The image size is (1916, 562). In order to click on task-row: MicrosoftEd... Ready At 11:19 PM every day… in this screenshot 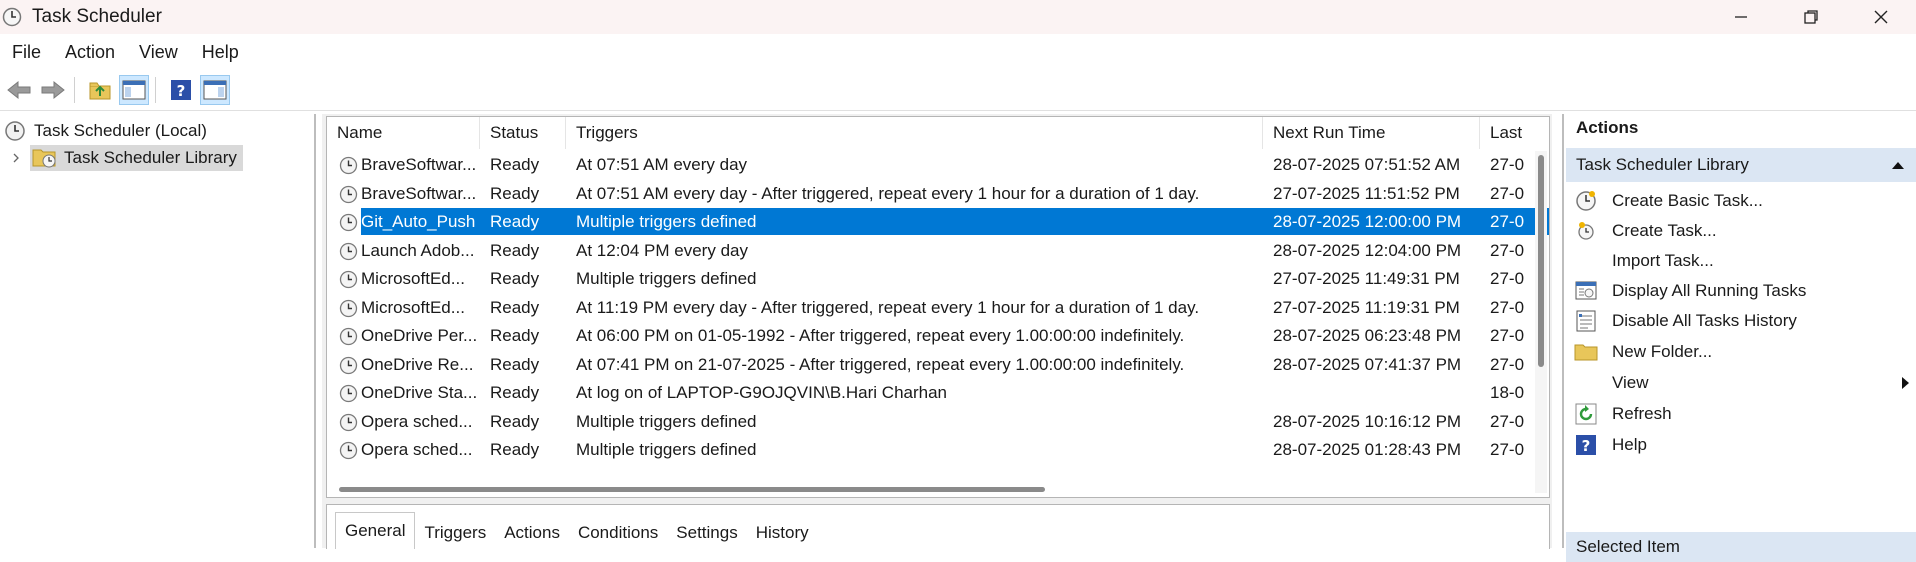, I will do `click(927, 308)`.